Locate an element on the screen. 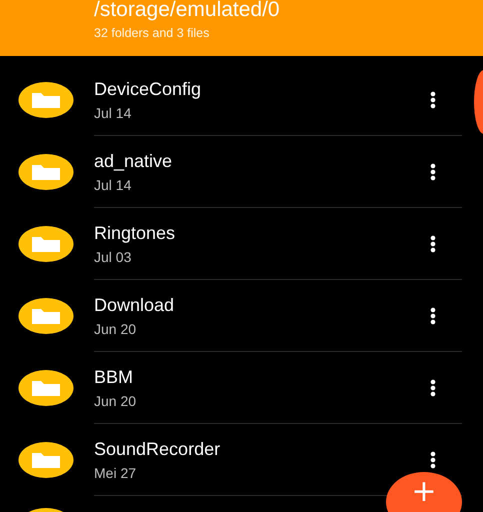  folder-summary: 32 folders and 3 files is located at coordinates (152, 33).